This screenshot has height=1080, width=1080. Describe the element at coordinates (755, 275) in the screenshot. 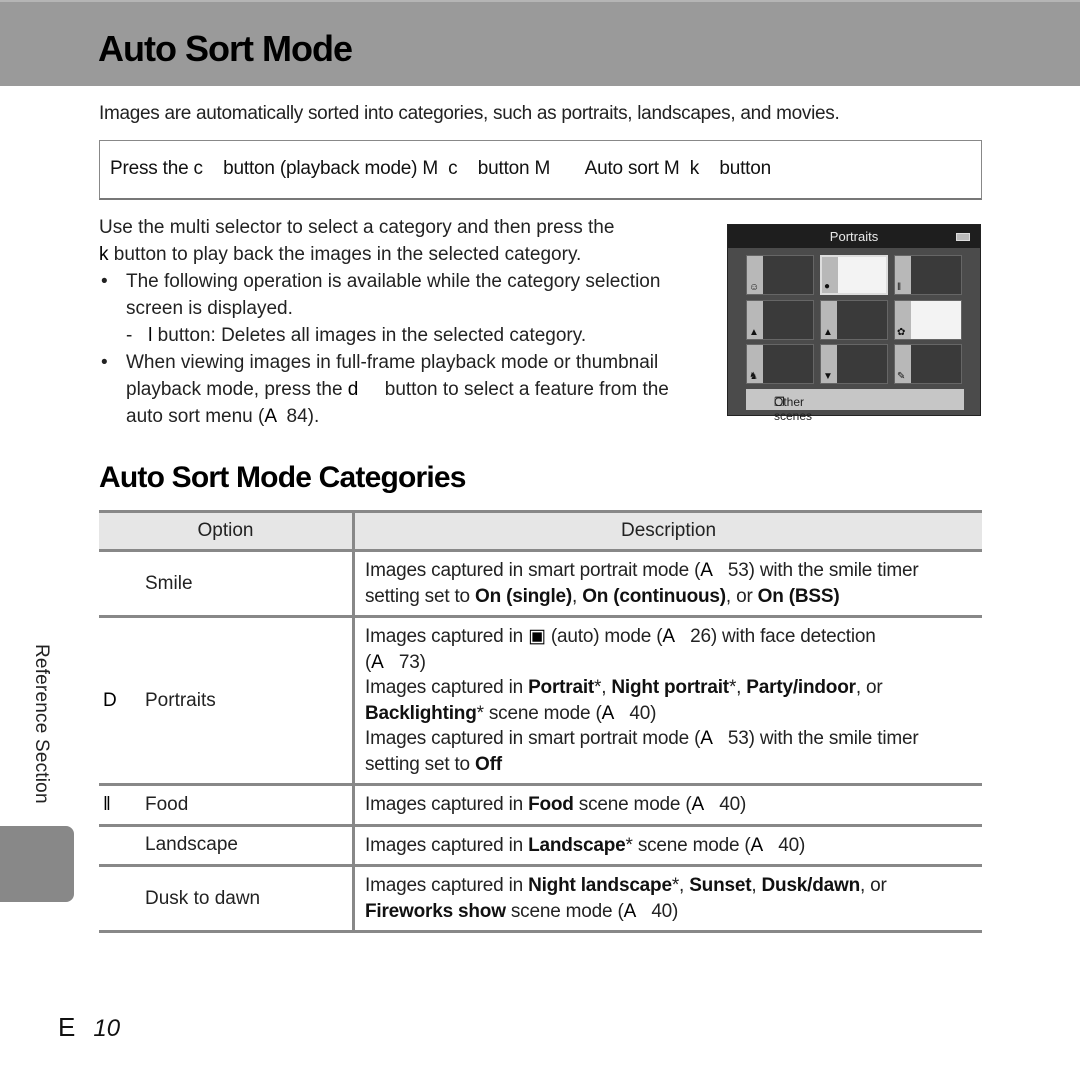

I see `category-strip: ☺` at that location.